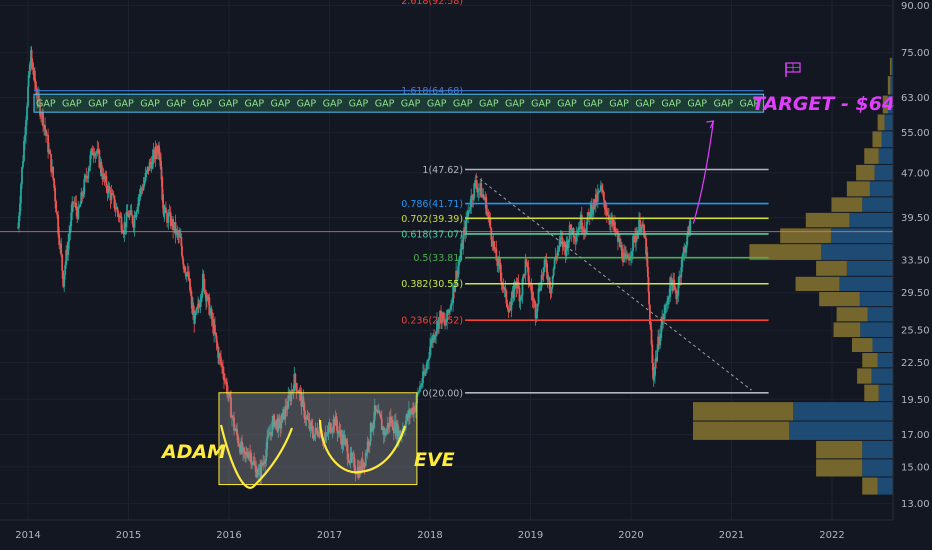 The width and height of the screenshot is (932, 550). What do you see at coordinates (915, 53) in the screenshot?
I see `price-tick-label: 75.00` at bounding box center [915, 53].